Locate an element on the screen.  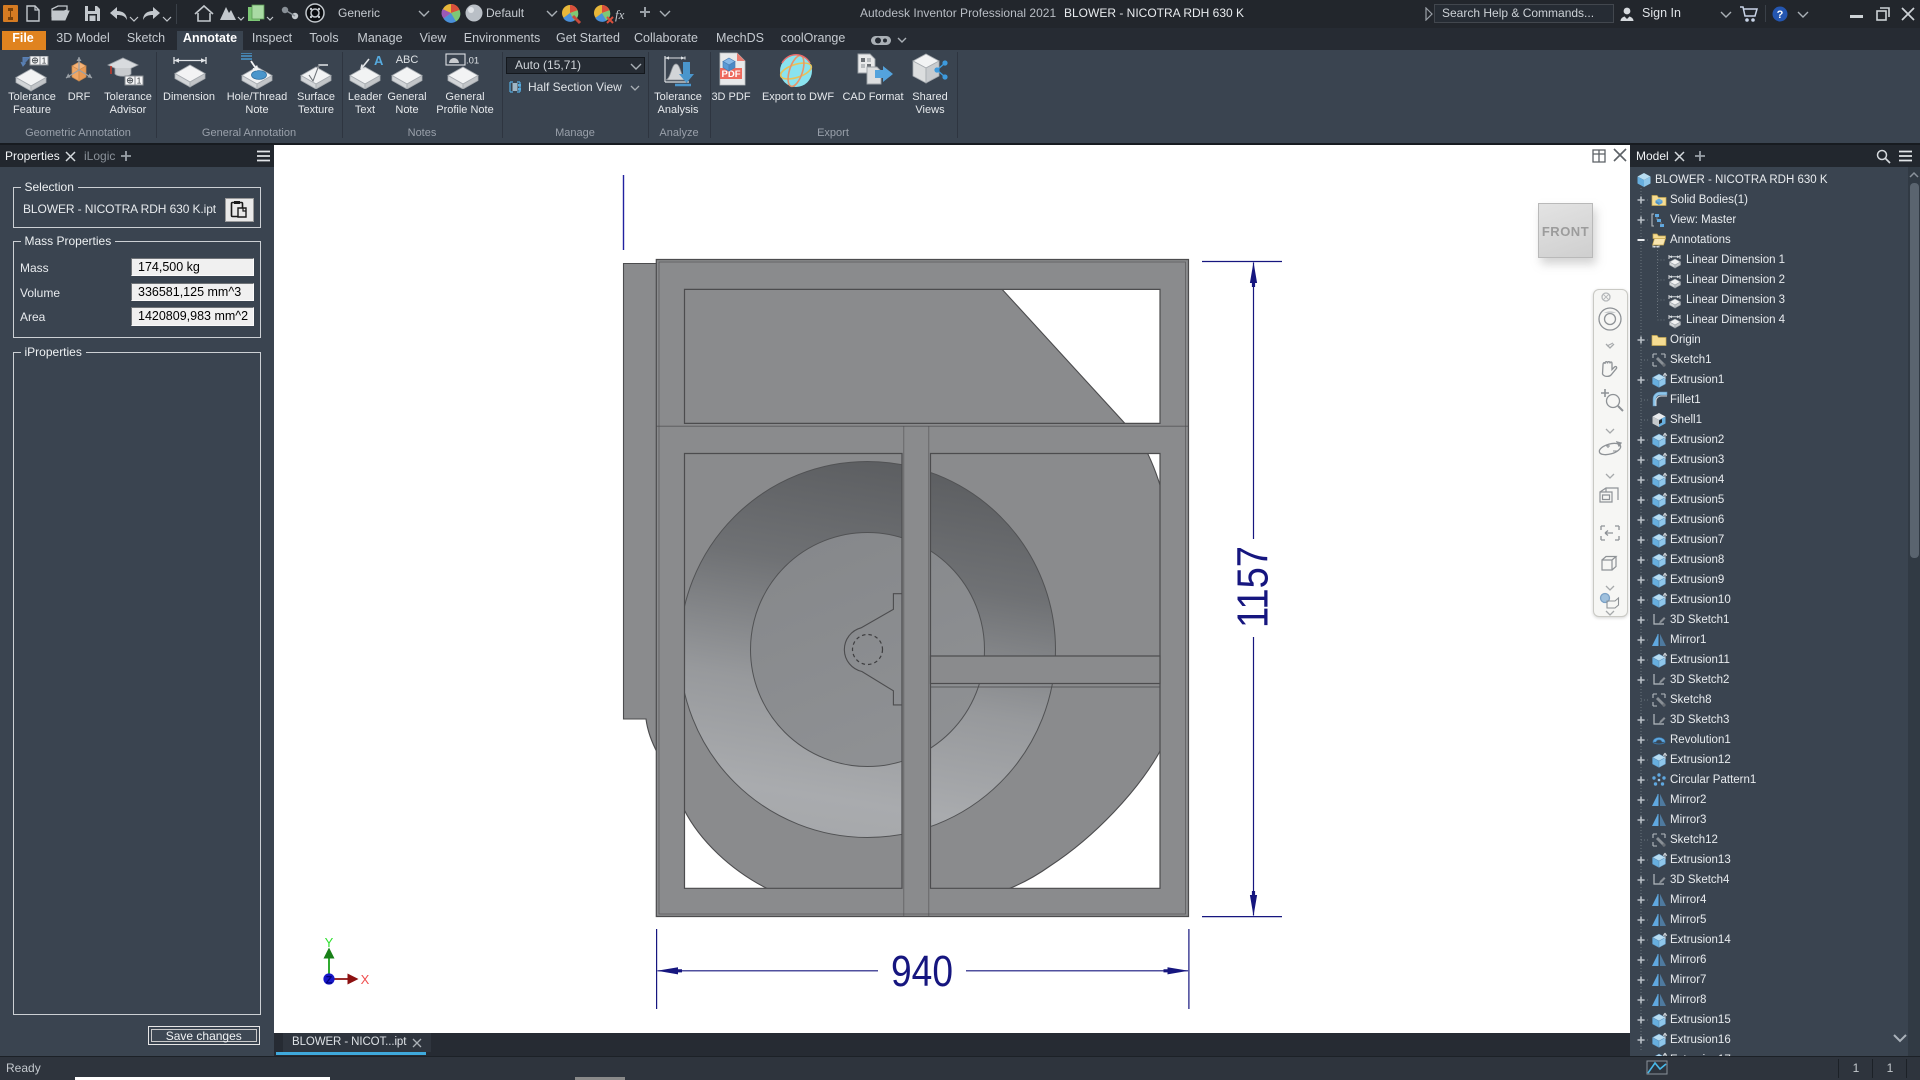
svg-text: Z is located at coordinates (329, 981).